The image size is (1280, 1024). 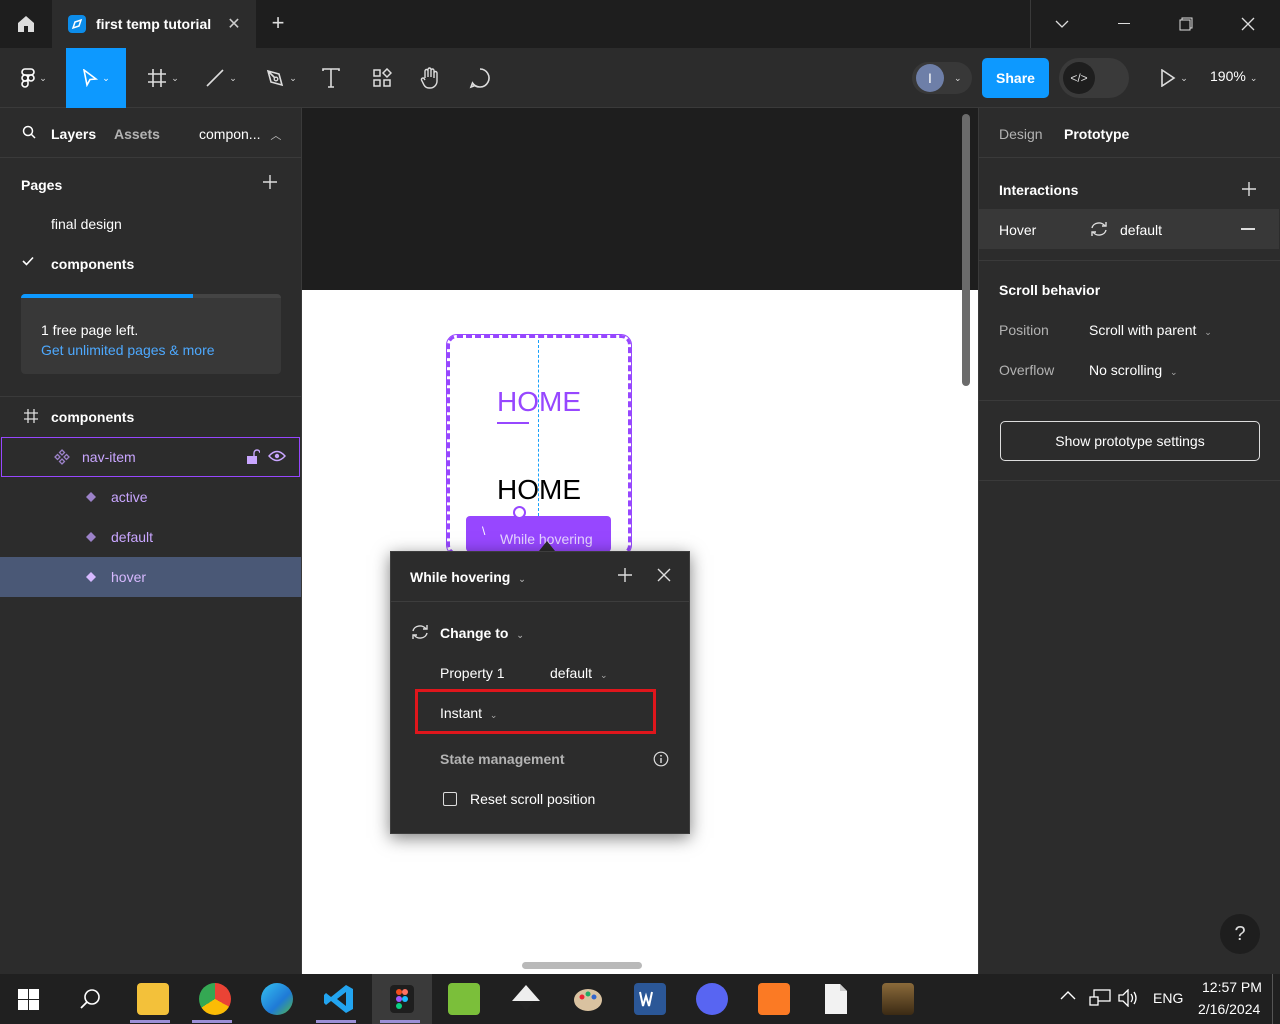 What do you see at coordinates (73, 134) in the screenshot?
I see `tab-layers: Layers` at bounding box center [73, 134].